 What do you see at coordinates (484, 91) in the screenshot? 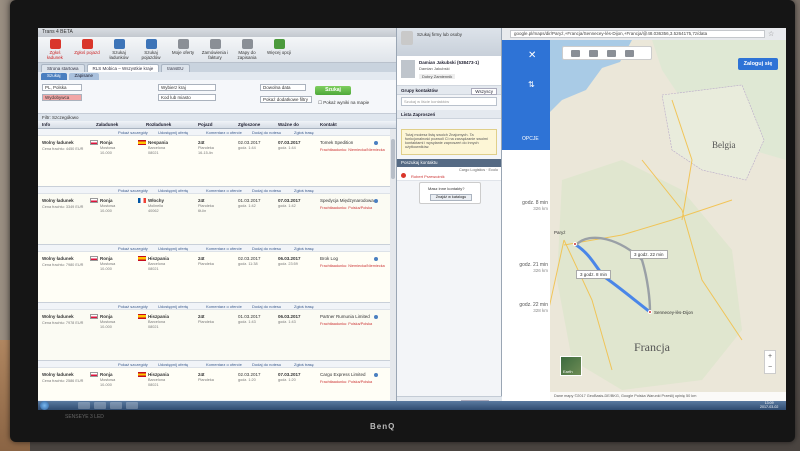
I see `groups-filter-dropdown: Wszyscy` at bounding box center [484, 91].